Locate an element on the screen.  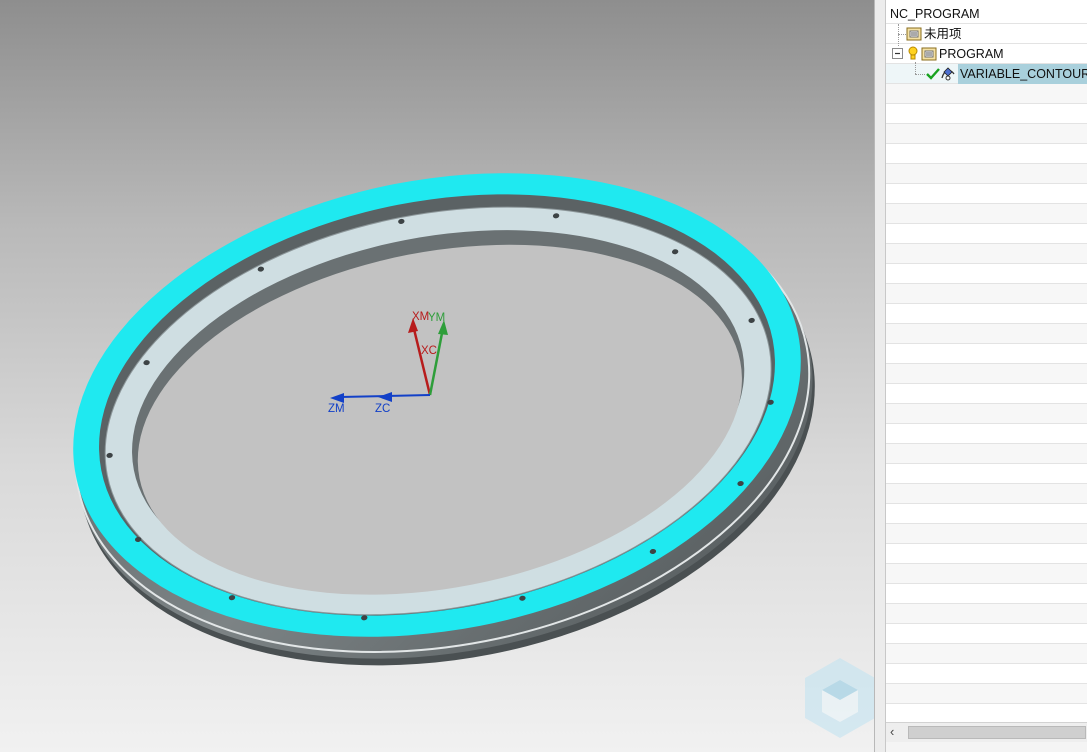
tree-node-unused-items: 未用项 is located at coordinates (934, 34).